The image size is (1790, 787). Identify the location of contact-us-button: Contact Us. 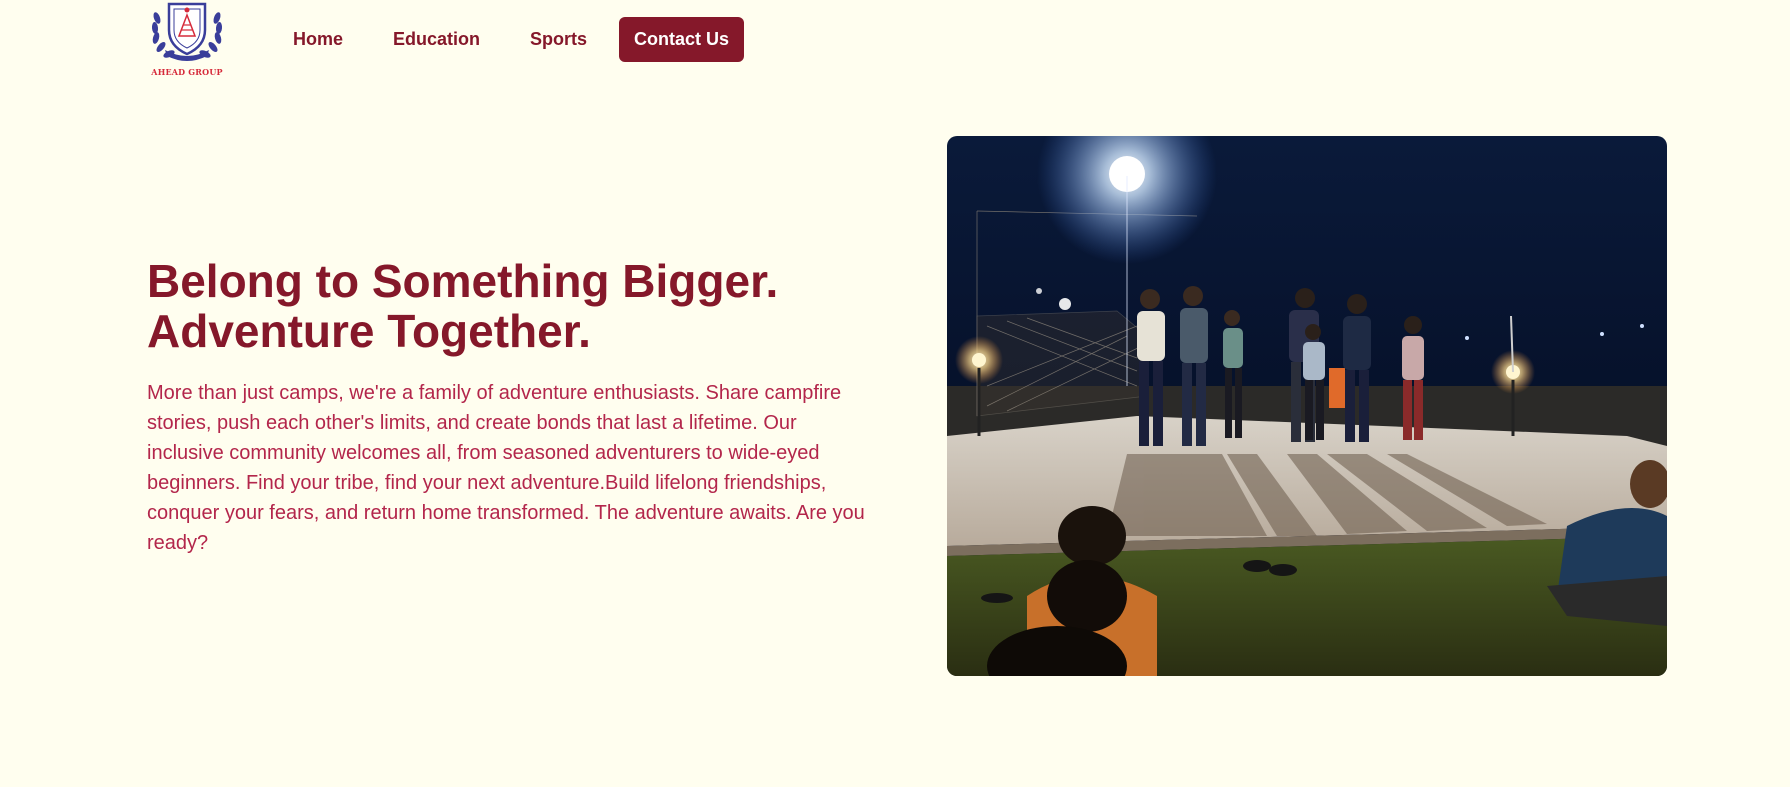
(682, 39).